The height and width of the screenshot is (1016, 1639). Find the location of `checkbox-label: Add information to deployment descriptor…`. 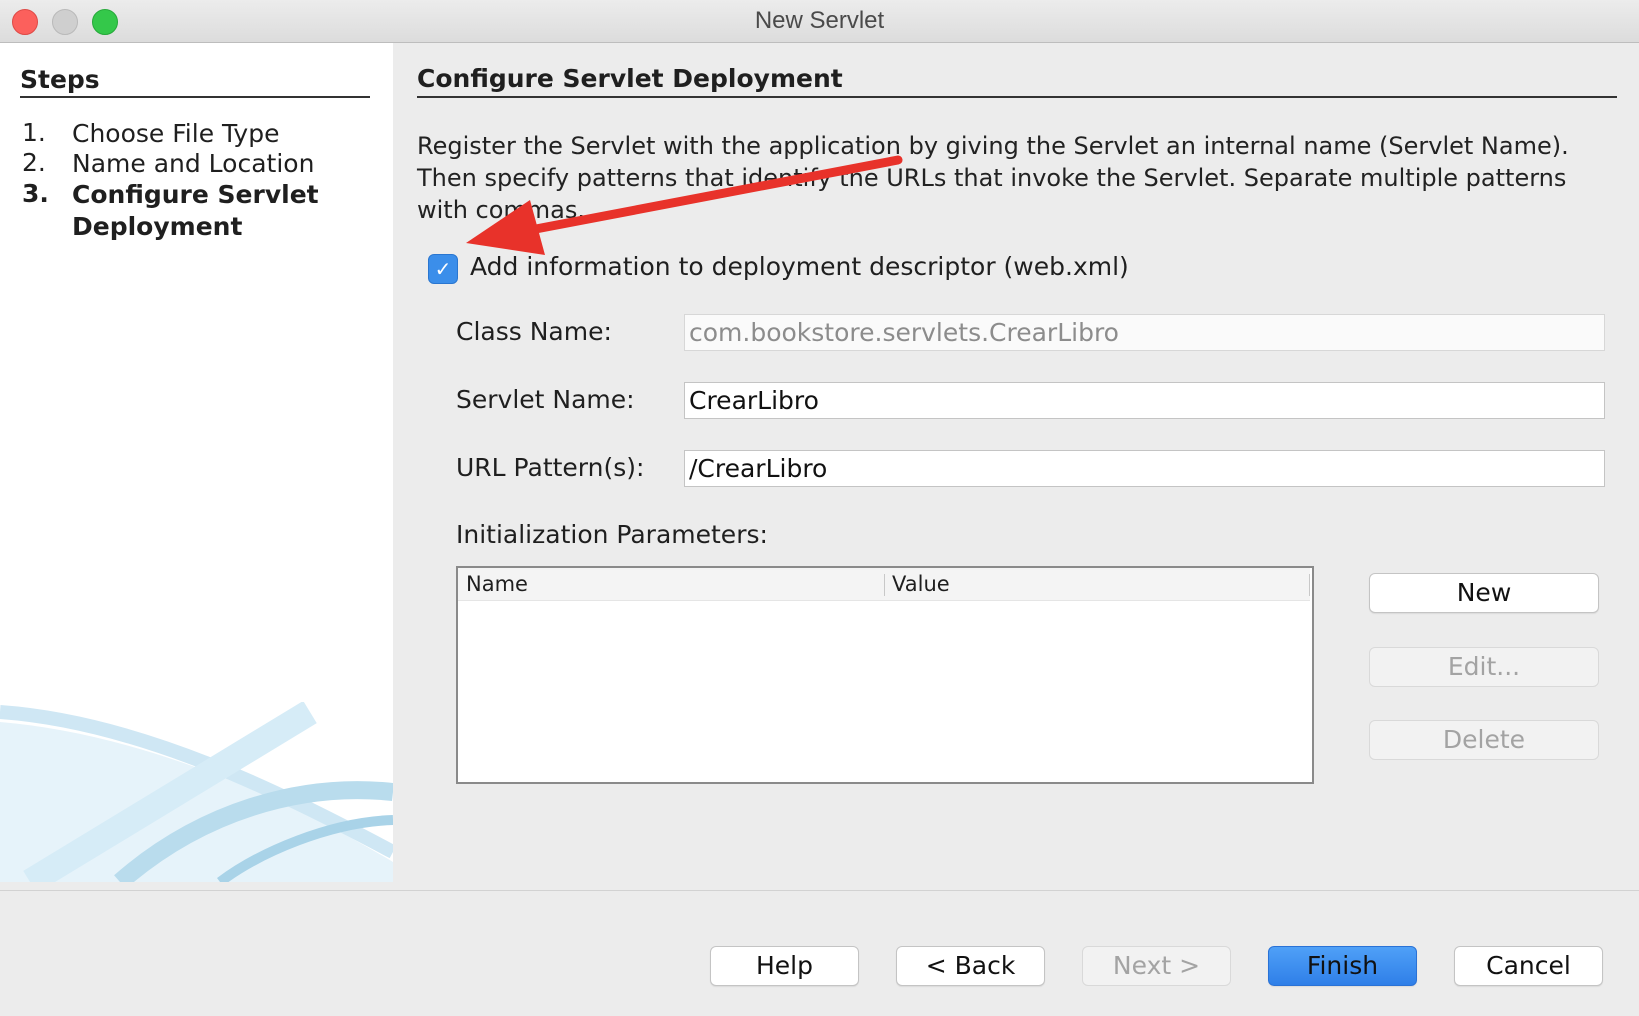

checkbox-label: Add information to deployment descriptor… is located at coordinates (799, 266).